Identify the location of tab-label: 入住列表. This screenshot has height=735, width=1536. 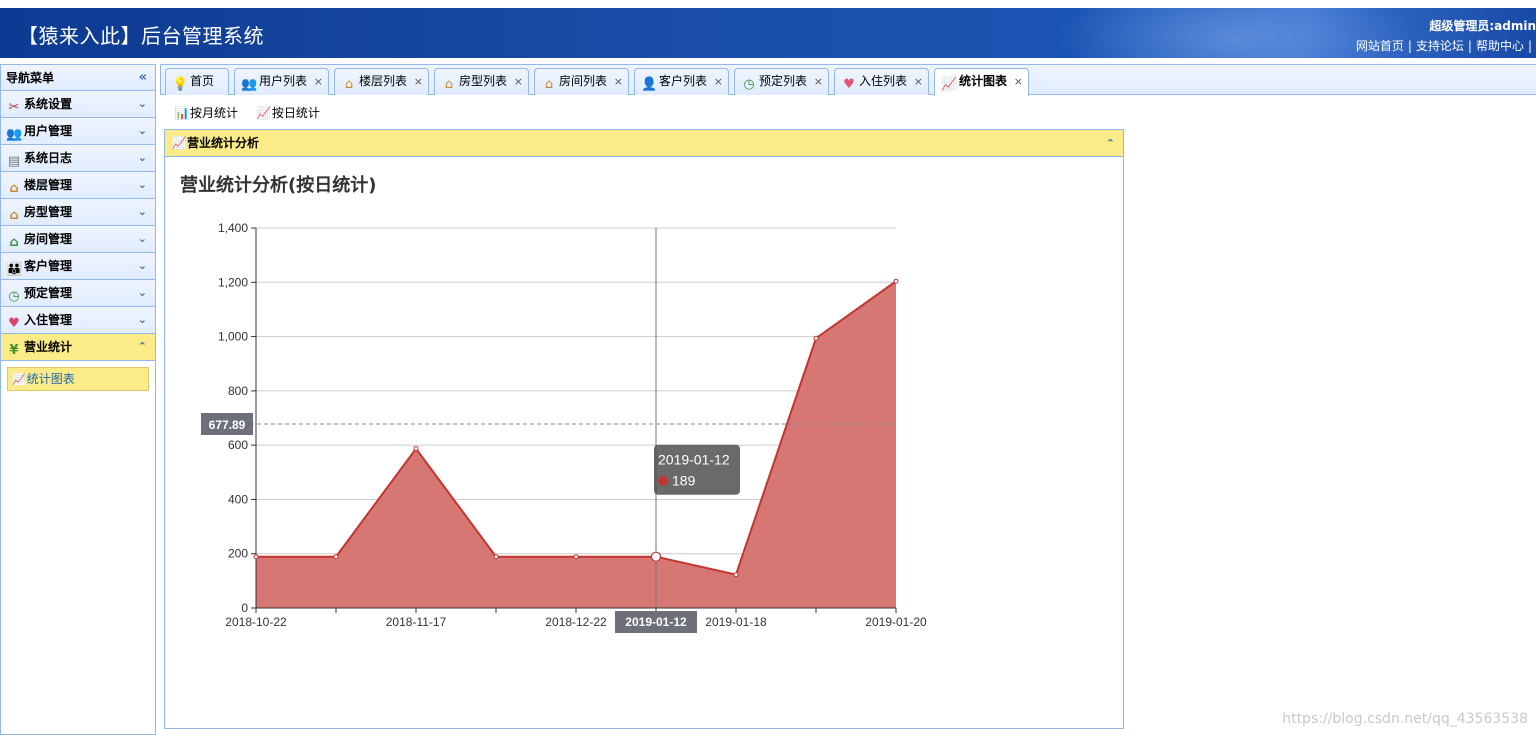
(883, 81).